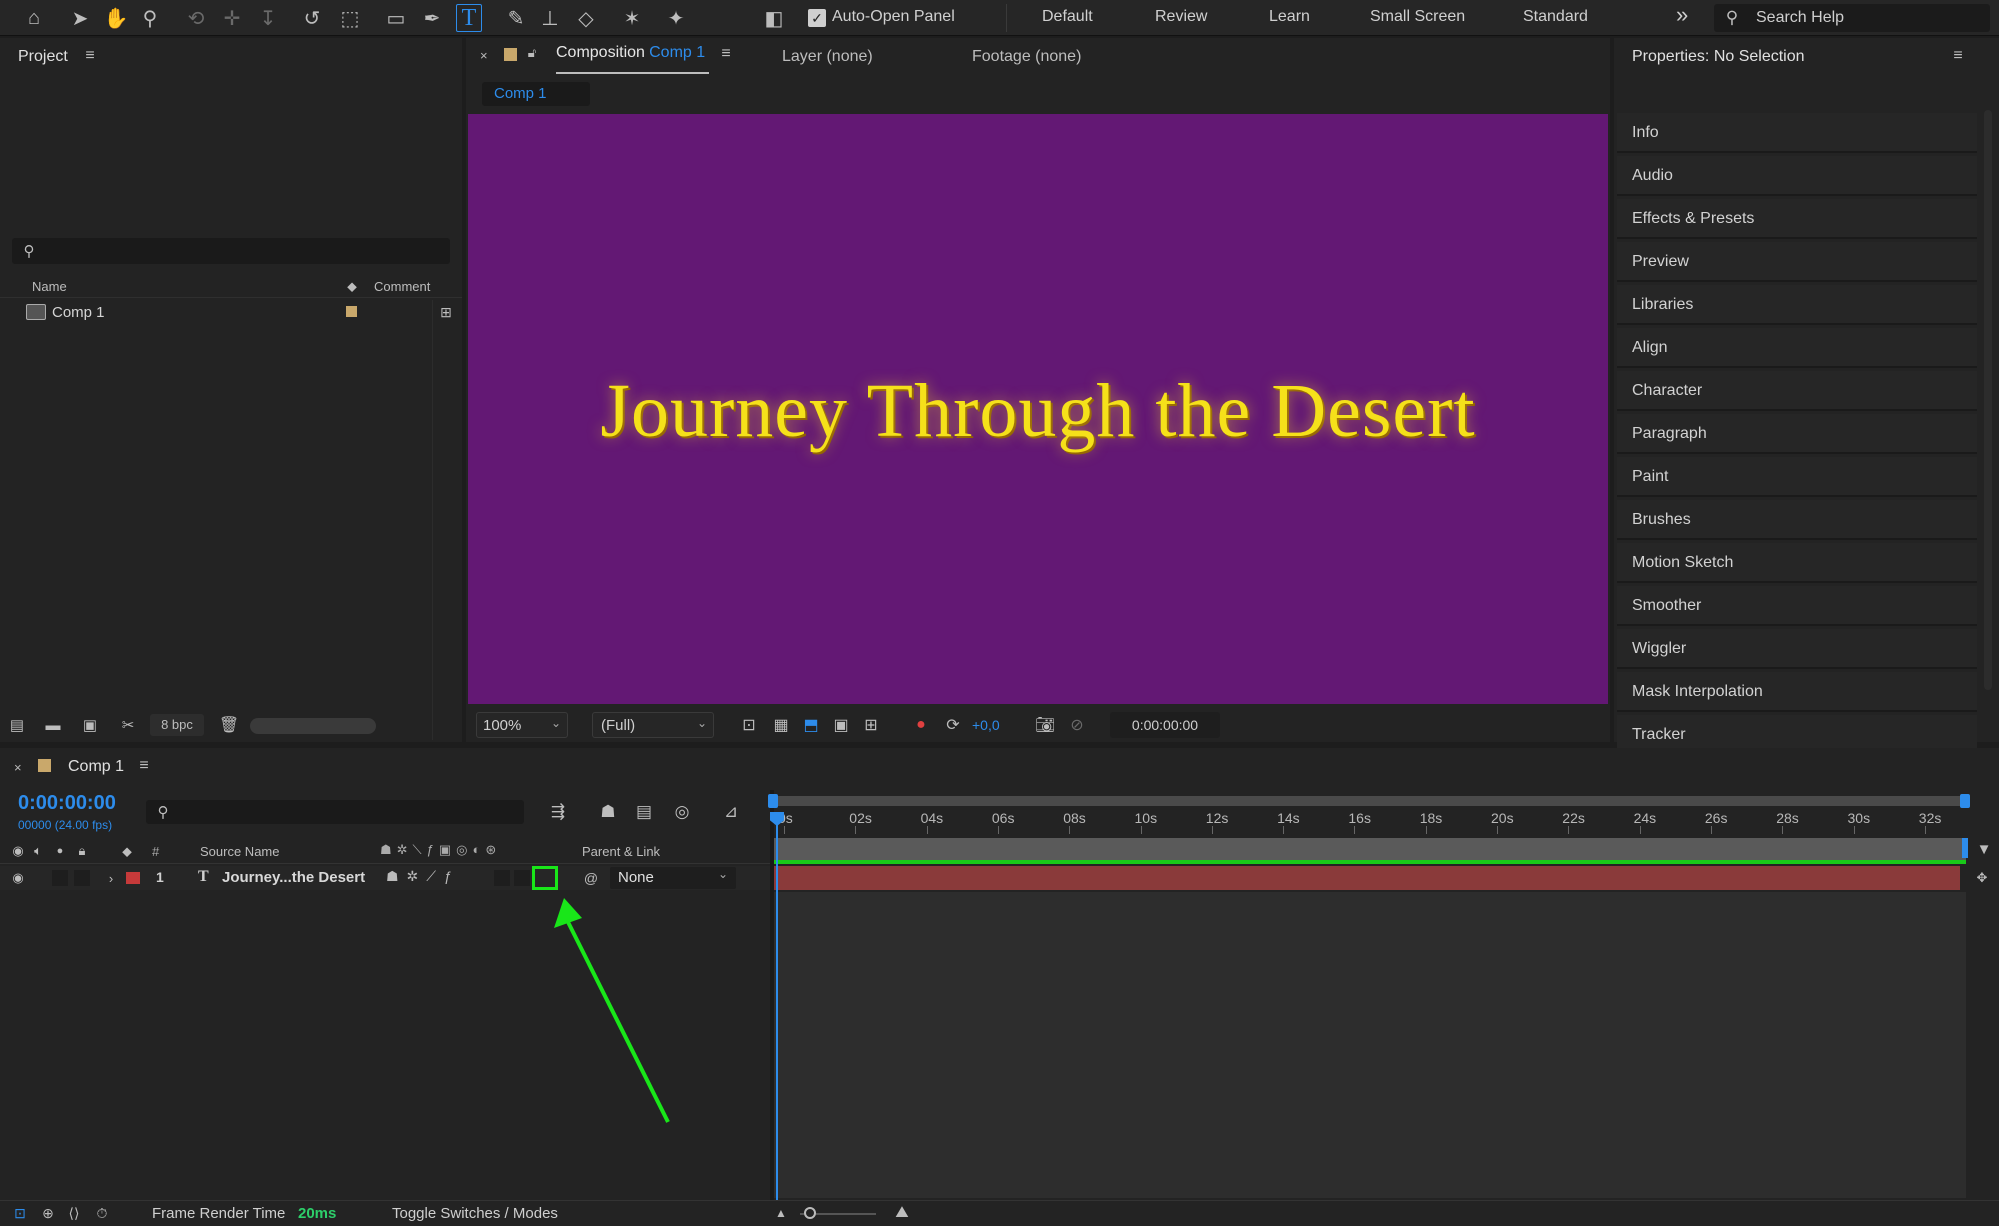  I want to click on panel-item-info: Info, so click(1797, 133).